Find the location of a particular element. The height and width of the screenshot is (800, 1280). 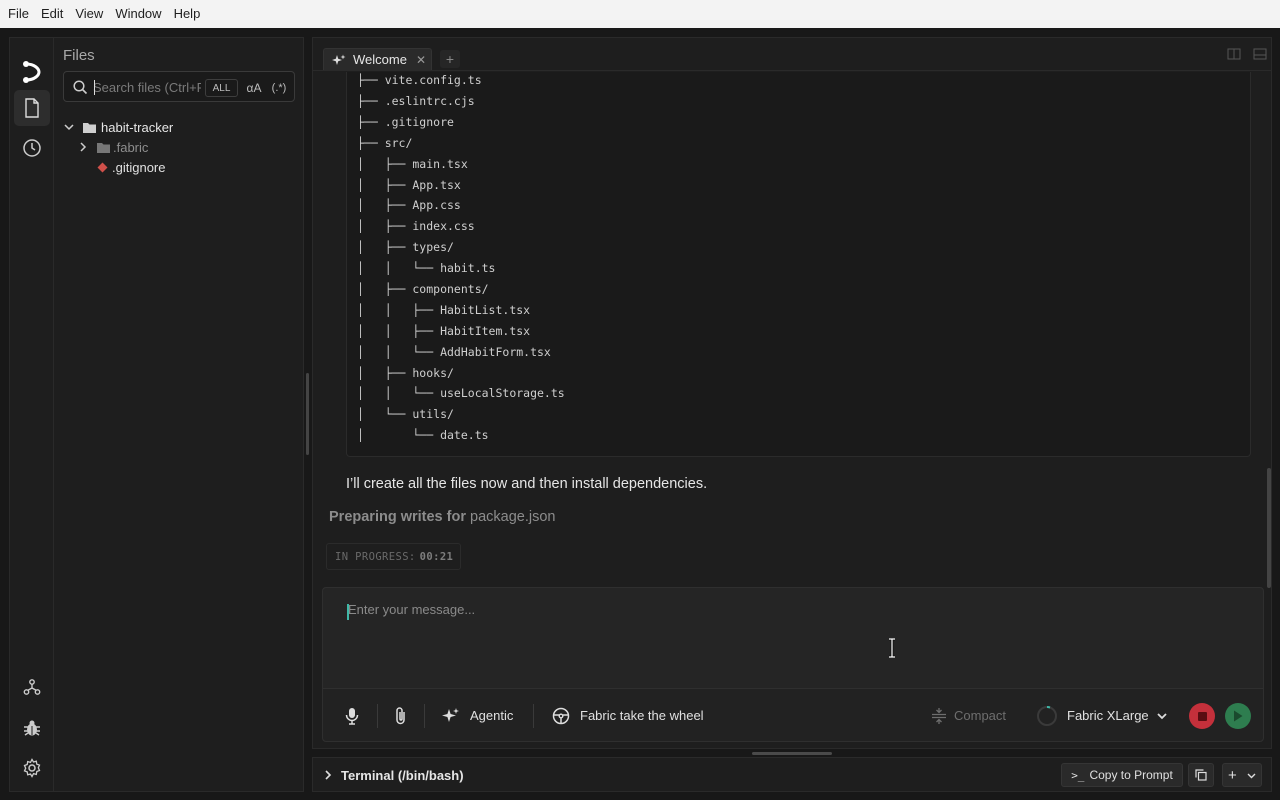

app-logo-icon is located at coordinates (32, 72).